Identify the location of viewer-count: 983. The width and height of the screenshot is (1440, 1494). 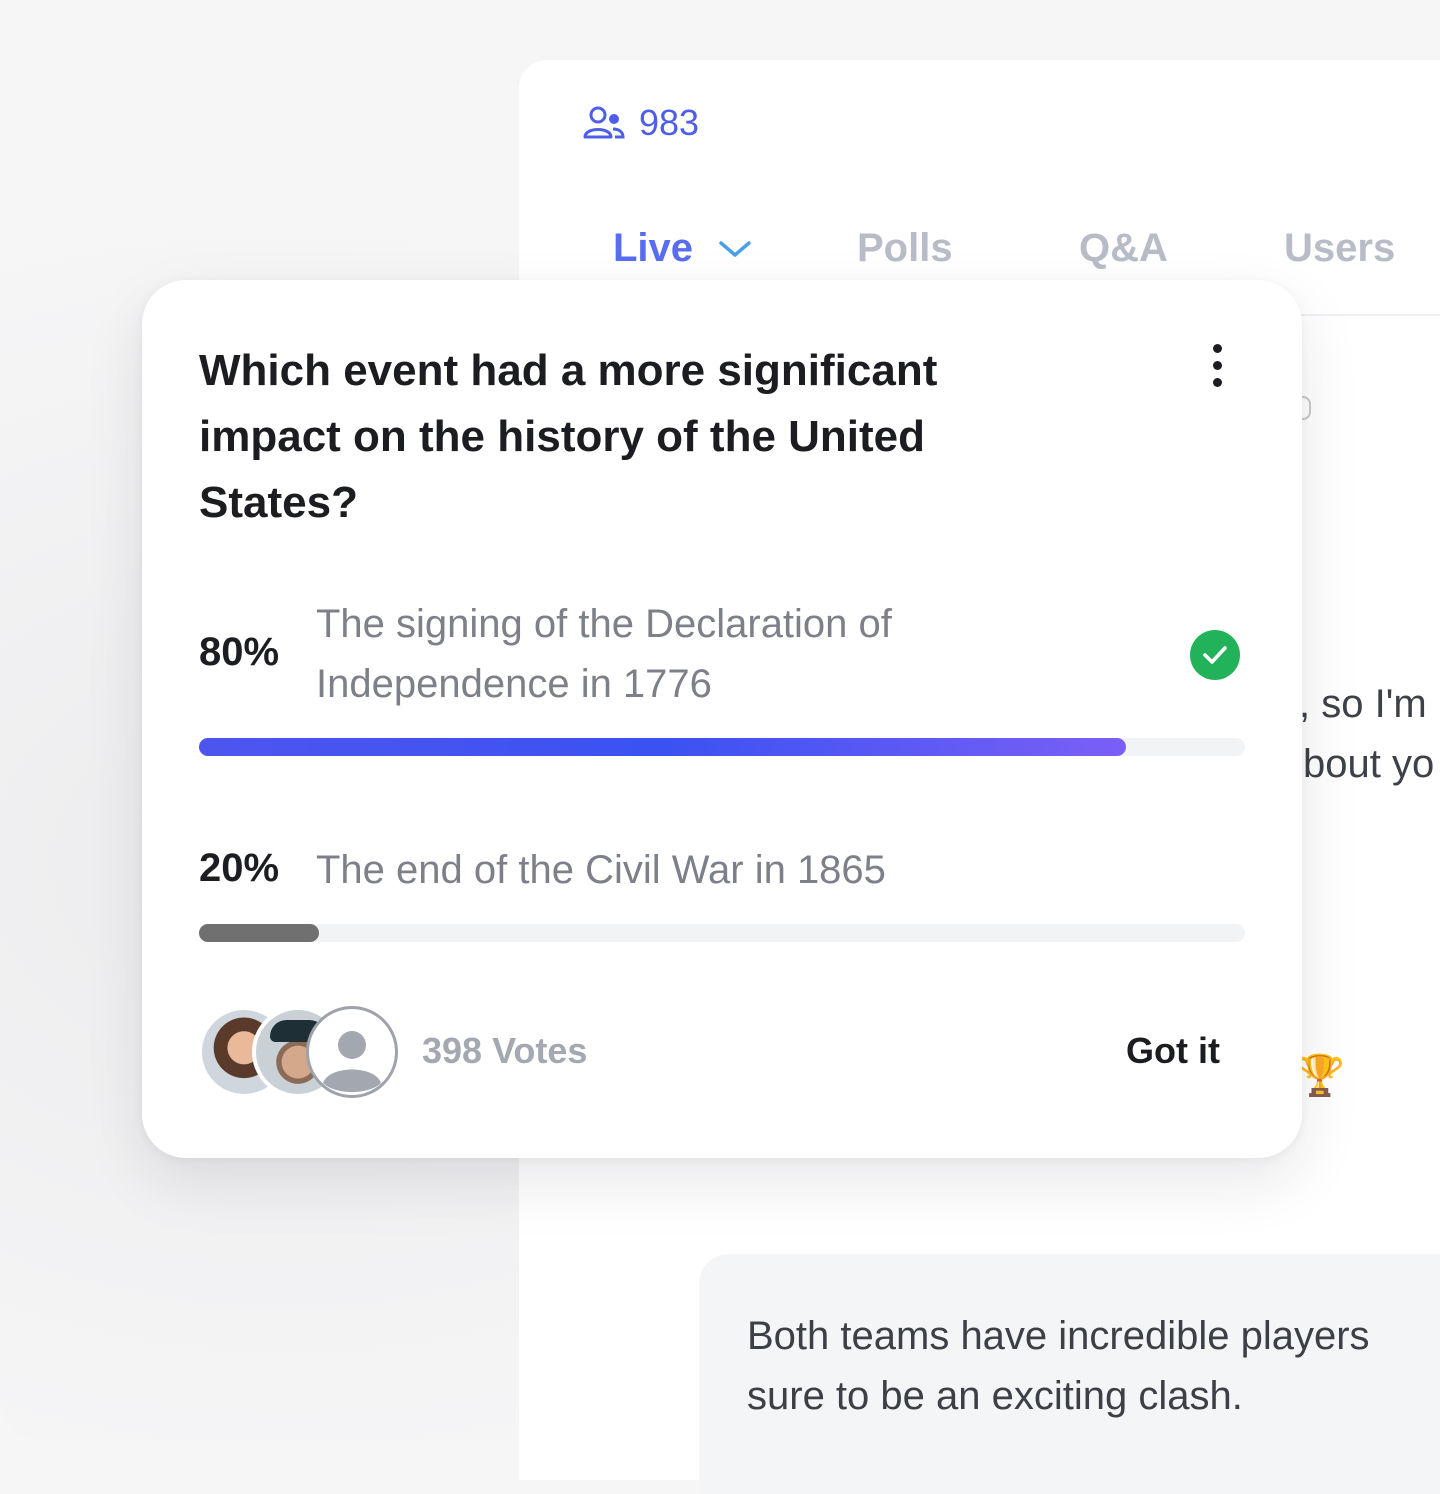
(641, 123).